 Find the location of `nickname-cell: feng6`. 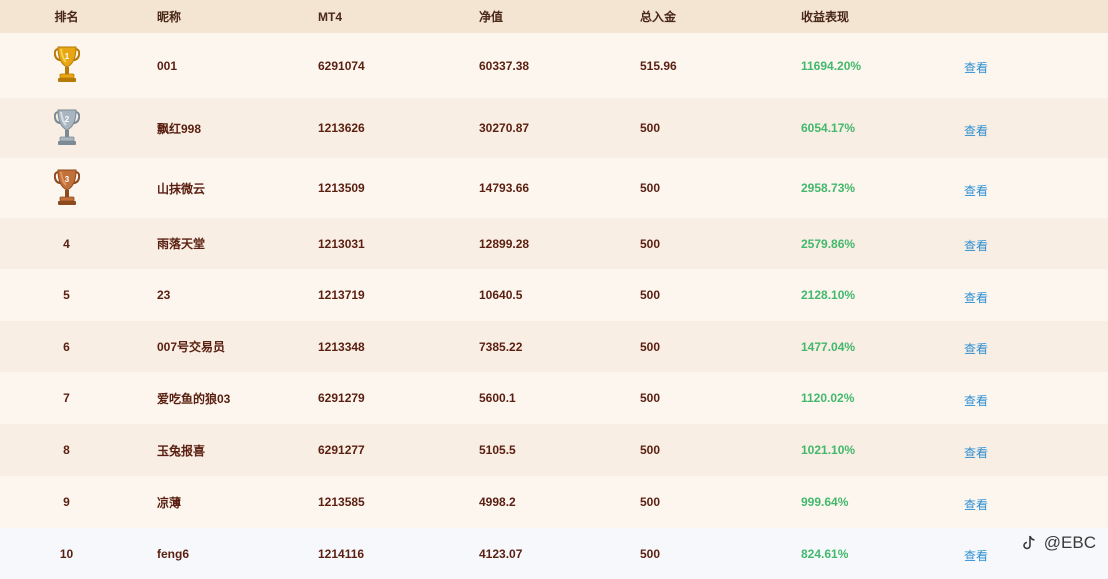

nickname-cell: feng6 is located at coordinates (173, 553).